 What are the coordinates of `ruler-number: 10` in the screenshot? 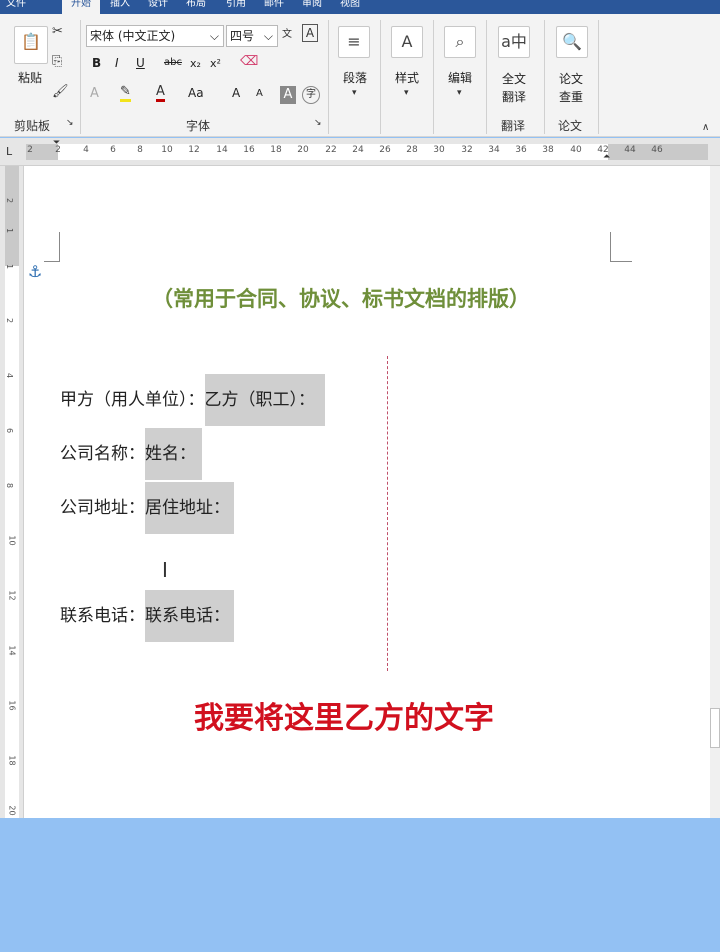 It's located at (167, 150).